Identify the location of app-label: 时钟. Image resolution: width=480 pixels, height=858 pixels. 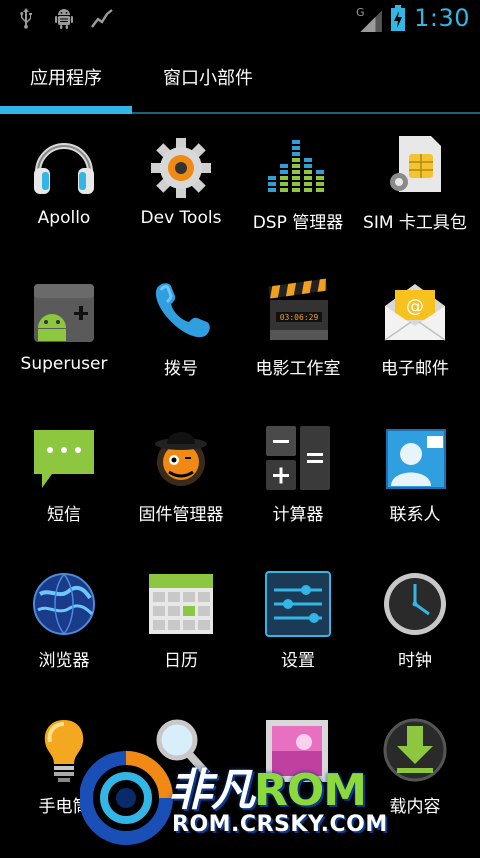
(415, 661).